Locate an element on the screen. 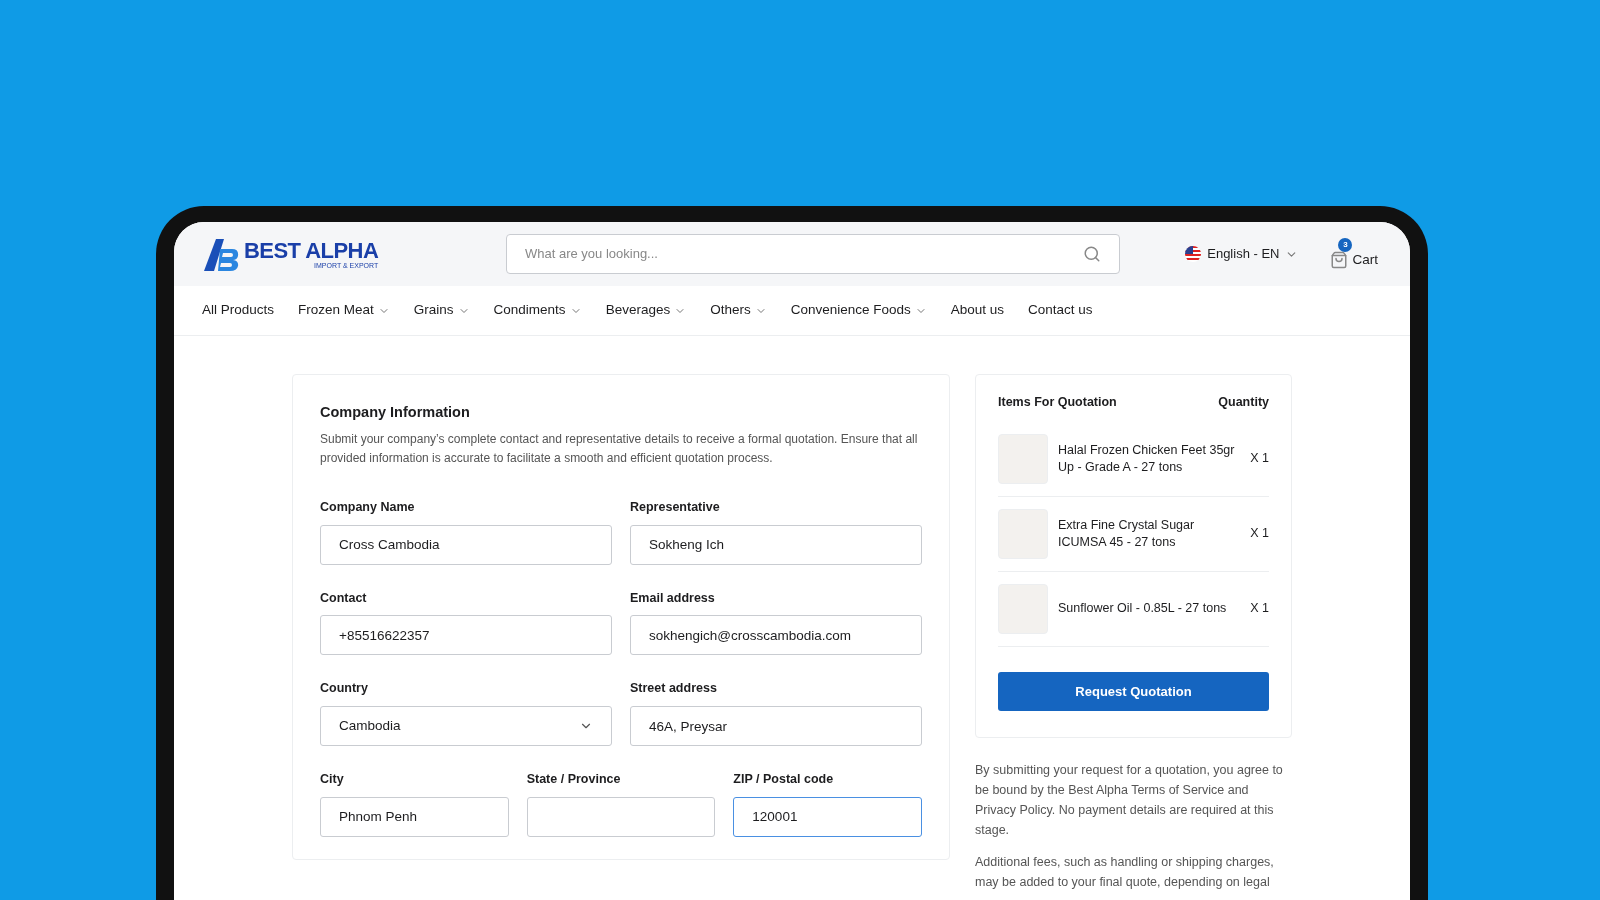 Image resolution: width=1600 pixels, height=900 pixels. input-field: Sokheng Ich is located at coordinates (776, 544).